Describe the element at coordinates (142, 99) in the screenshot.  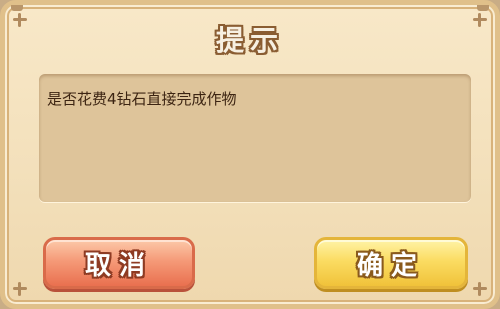
I see `message-text: 是否花费4钻石直接完成作物` at that location.